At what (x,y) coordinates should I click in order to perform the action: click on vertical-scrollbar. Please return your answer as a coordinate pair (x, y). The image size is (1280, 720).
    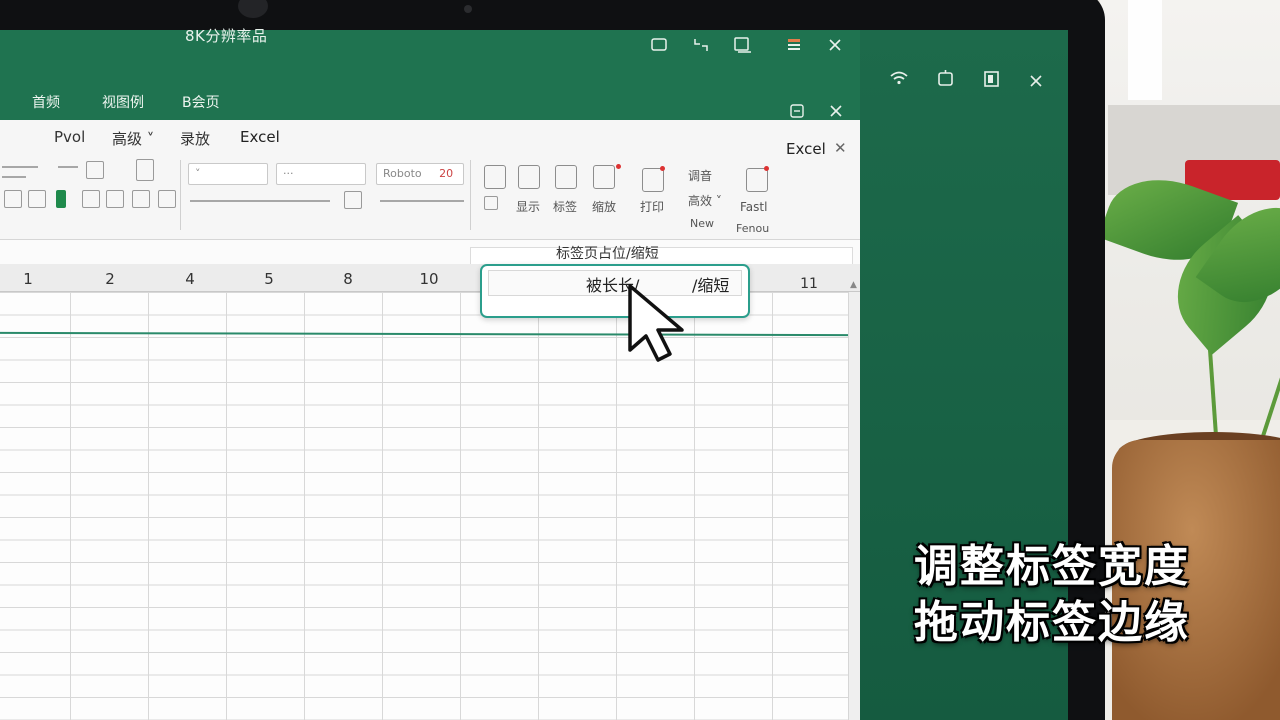
    Looking at the image, I should click on (854, 506).